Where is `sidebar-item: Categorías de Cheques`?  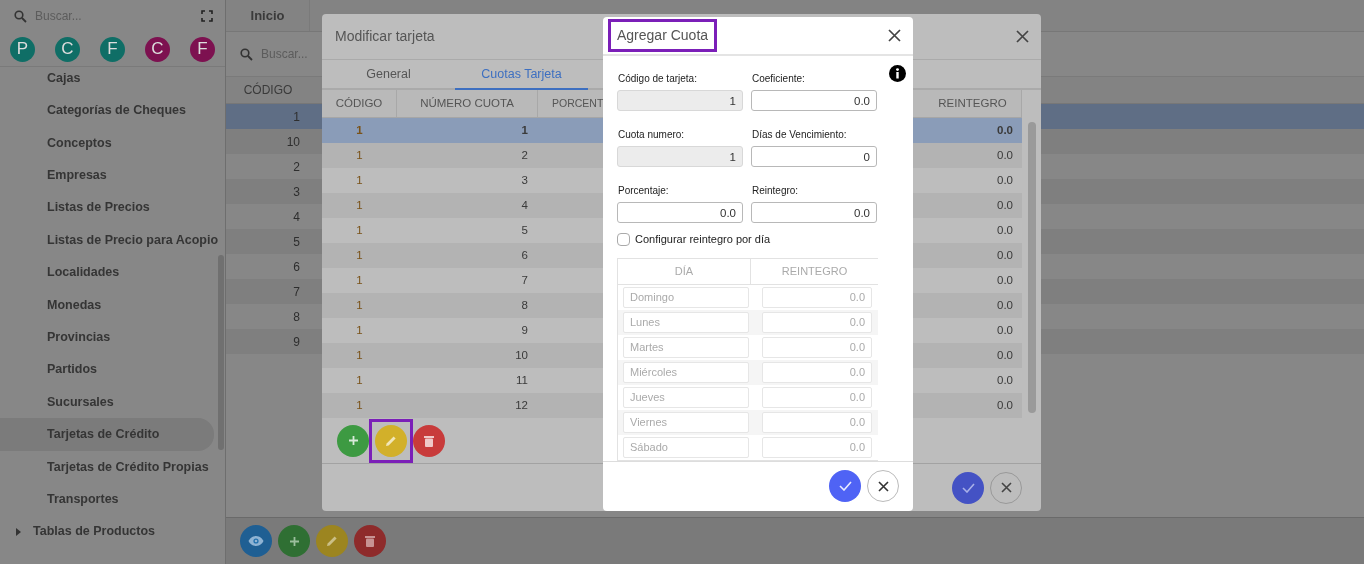
sidebar-item: Categorías de Cheques is located at coordinates (107, 110).